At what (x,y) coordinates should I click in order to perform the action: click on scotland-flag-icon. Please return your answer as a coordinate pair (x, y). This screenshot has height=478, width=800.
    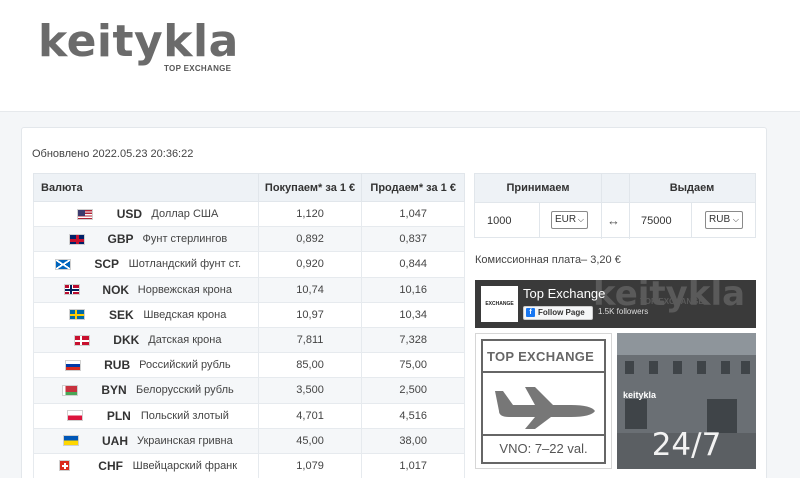
    Looking at the image, I should click on (62, 264).